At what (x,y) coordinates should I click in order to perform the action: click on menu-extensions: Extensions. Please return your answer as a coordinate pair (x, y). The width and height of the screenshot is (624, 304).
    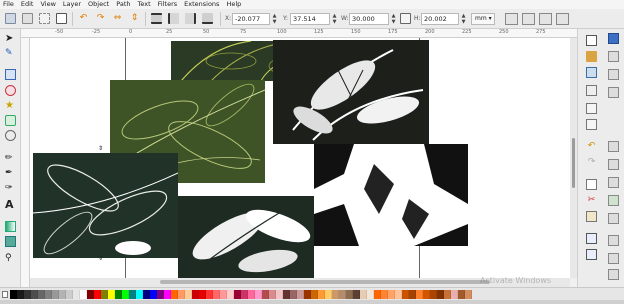
    Looking at the image, I should click on (202, 4).